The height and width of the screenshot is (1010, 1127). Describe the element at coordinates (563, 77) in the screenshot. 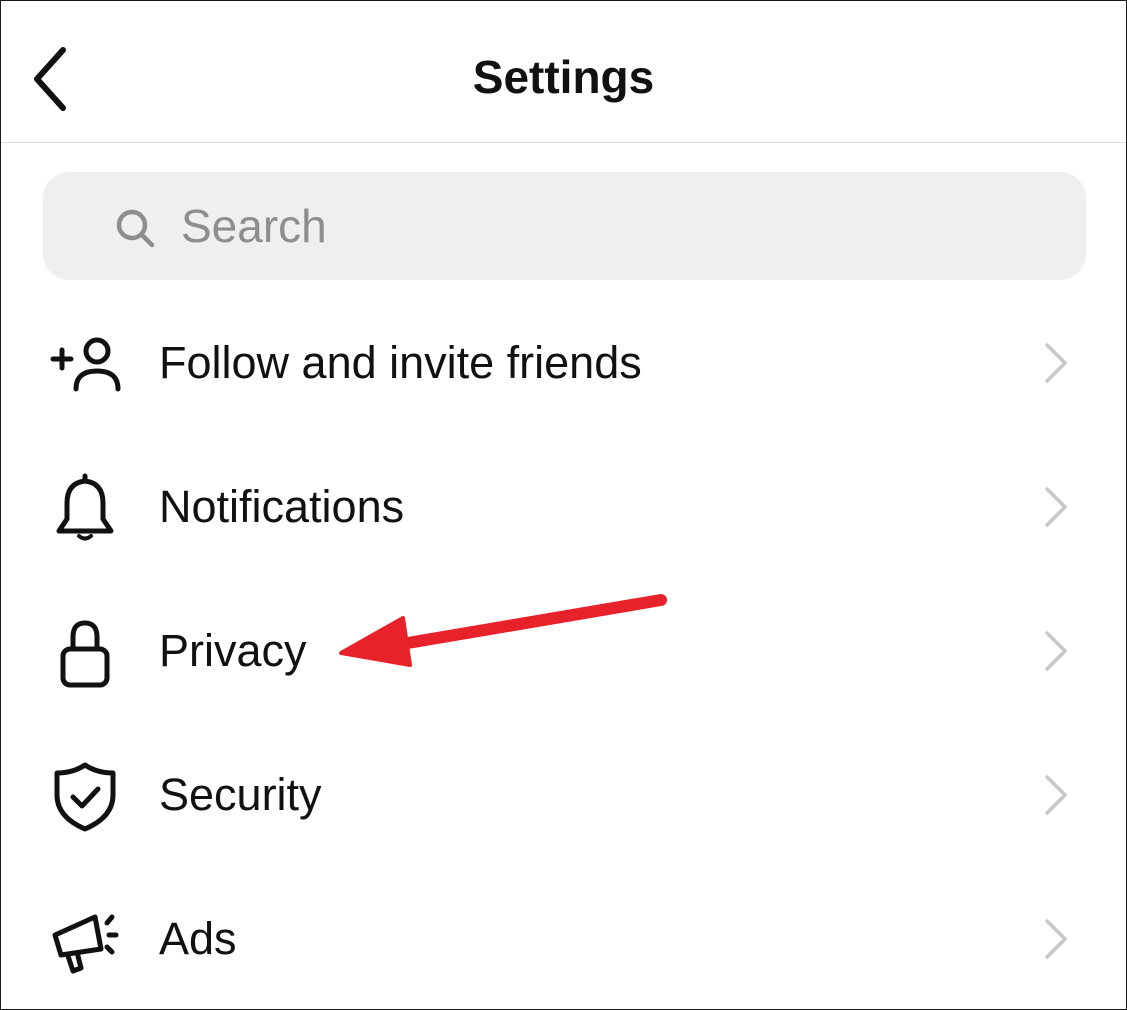

I see `page-title: Settings` at that location.